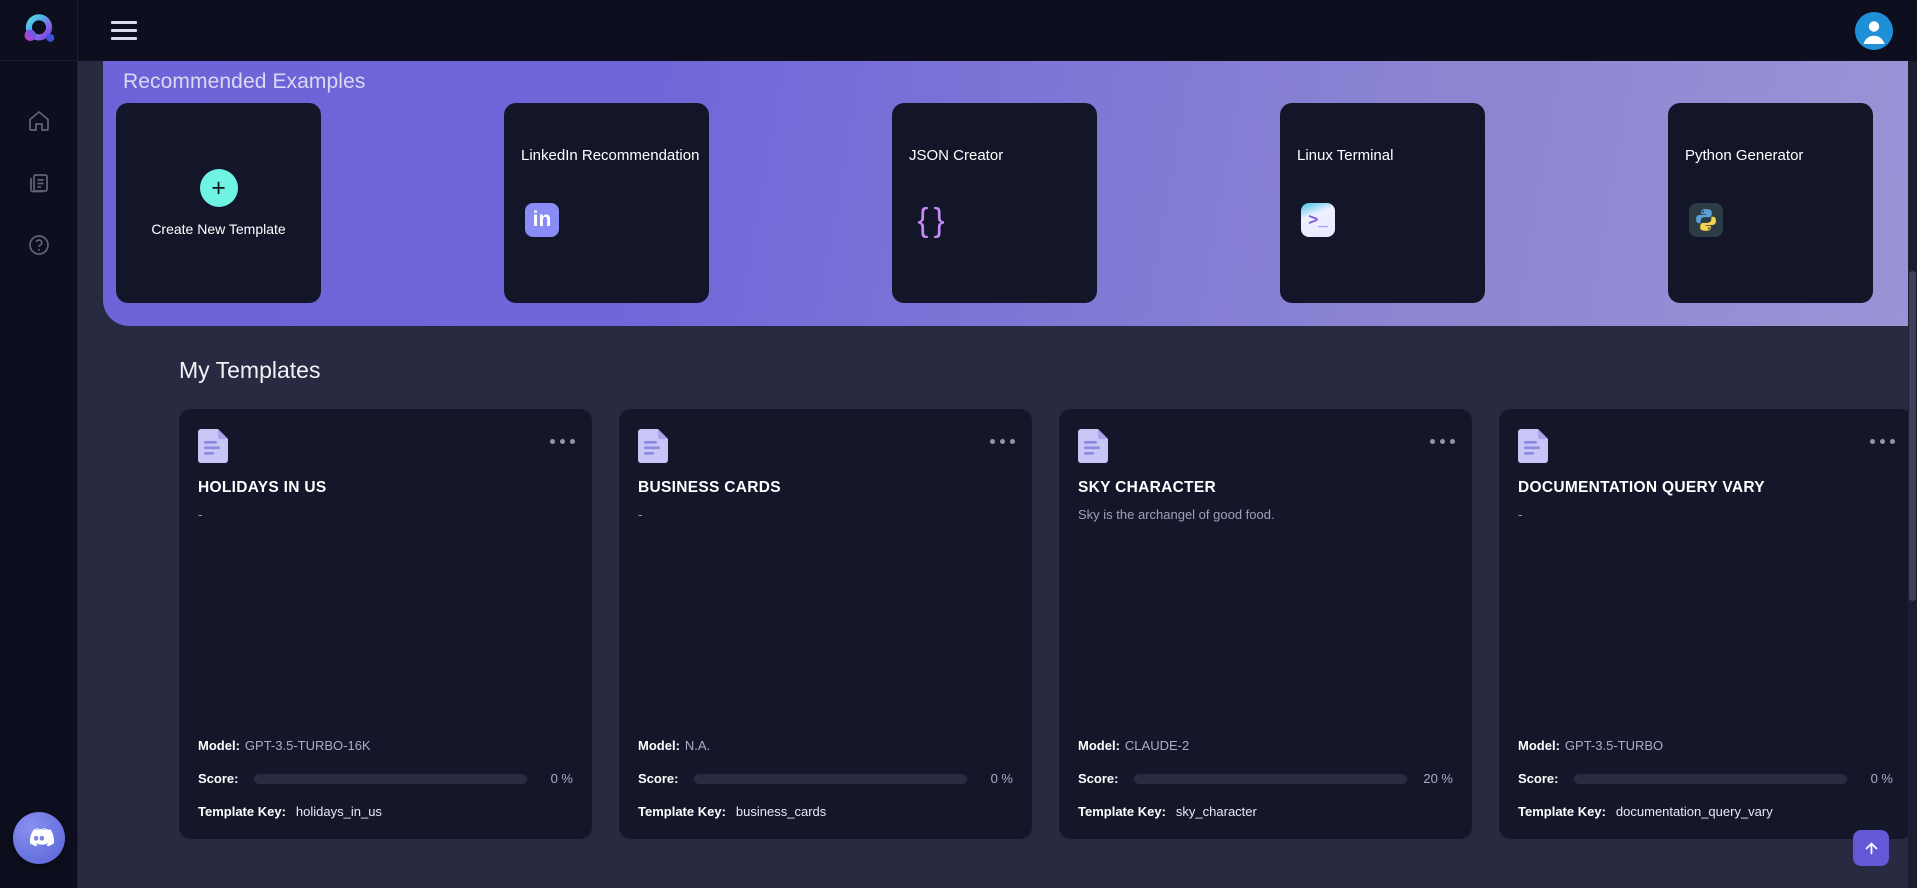  Describe the element at coordinates (307, 745) in the screenshot. I see `model-value: GPT-3.5-TURBO-16K` at that location.